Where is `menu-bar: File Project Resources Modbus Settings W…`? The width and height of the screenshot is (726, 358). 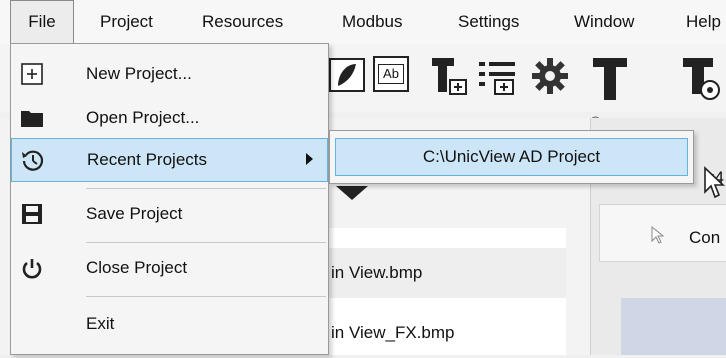
menu-bar: File Project Resources Modbus Settings W… is located at coordinates (363, 22).